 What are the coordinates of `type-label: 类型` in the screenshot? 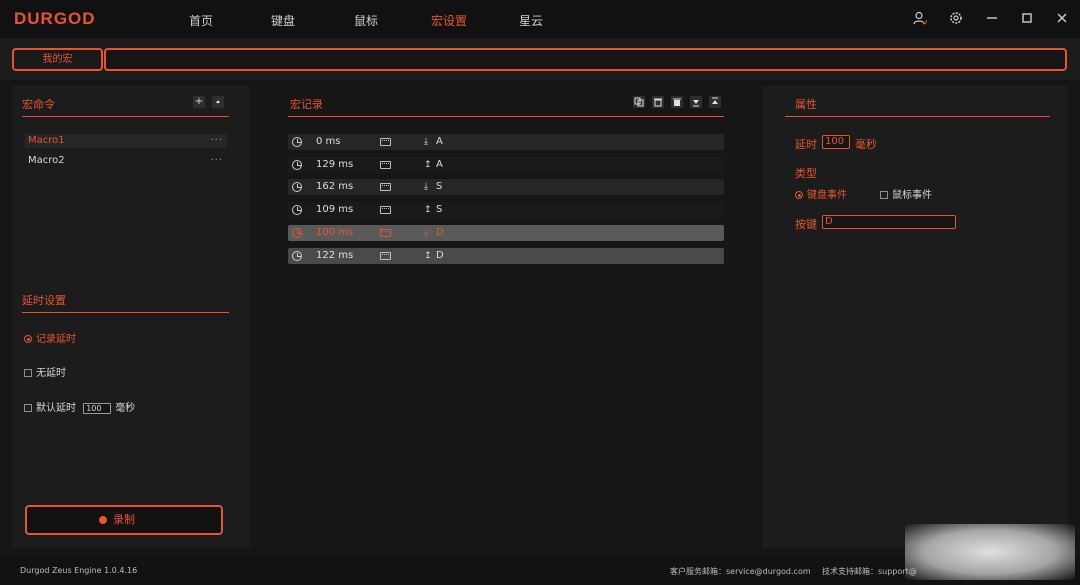 It's located at (806, 173).